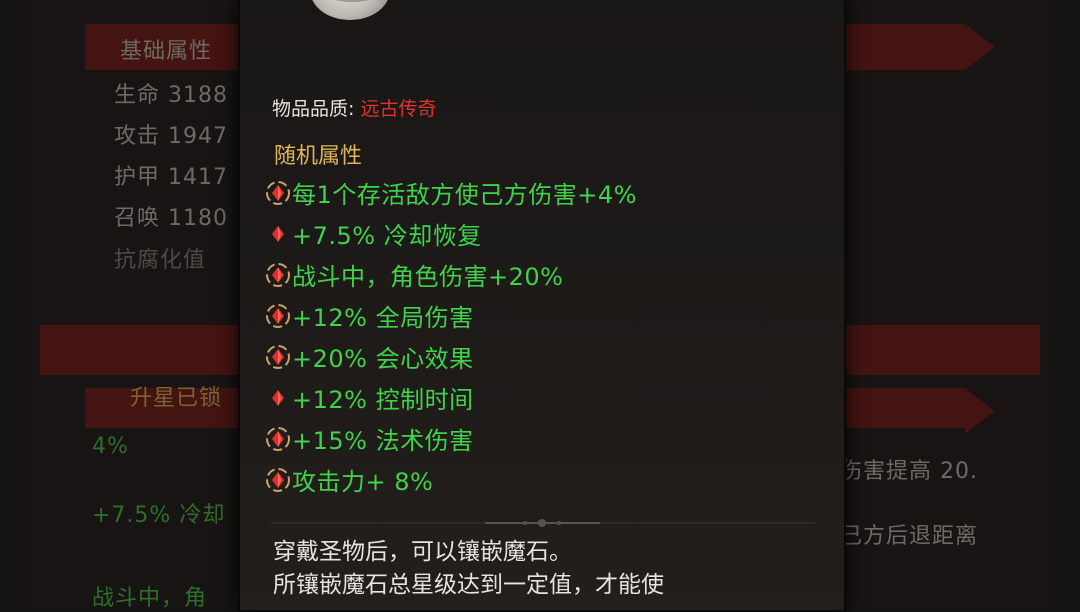  Describe the element at coordinates (909, 536) in the screenshot. I see `bg-right-line-2: 己方后退距离` at that location.